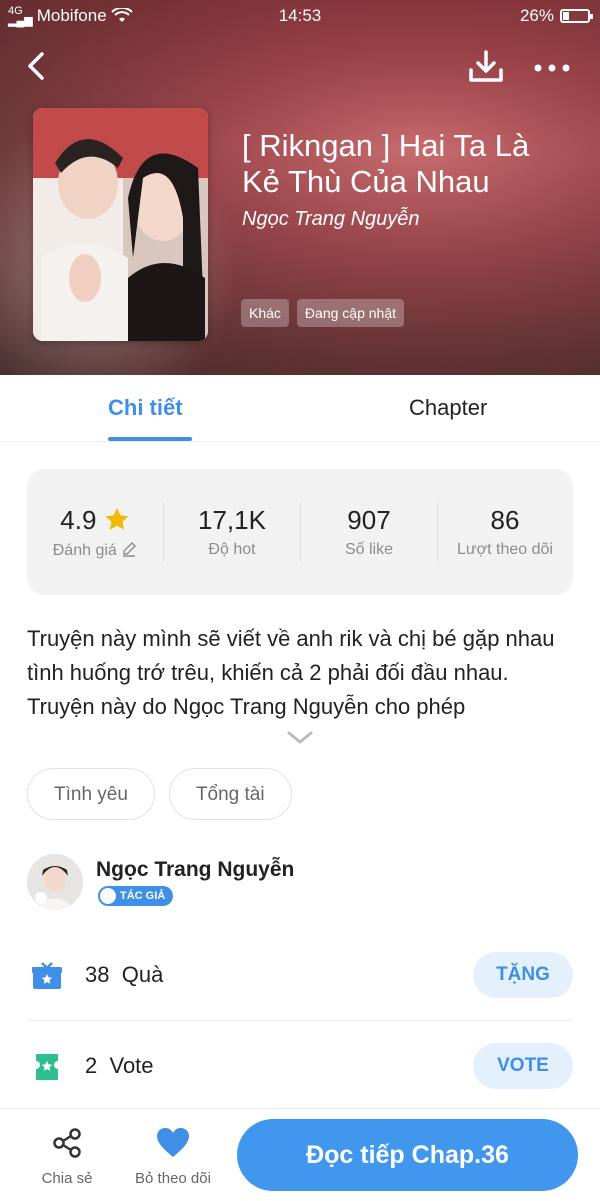  I want to click on status-bar: 4G ▂▄▆ Mobifone 14:53 26%, so click(300, 16).